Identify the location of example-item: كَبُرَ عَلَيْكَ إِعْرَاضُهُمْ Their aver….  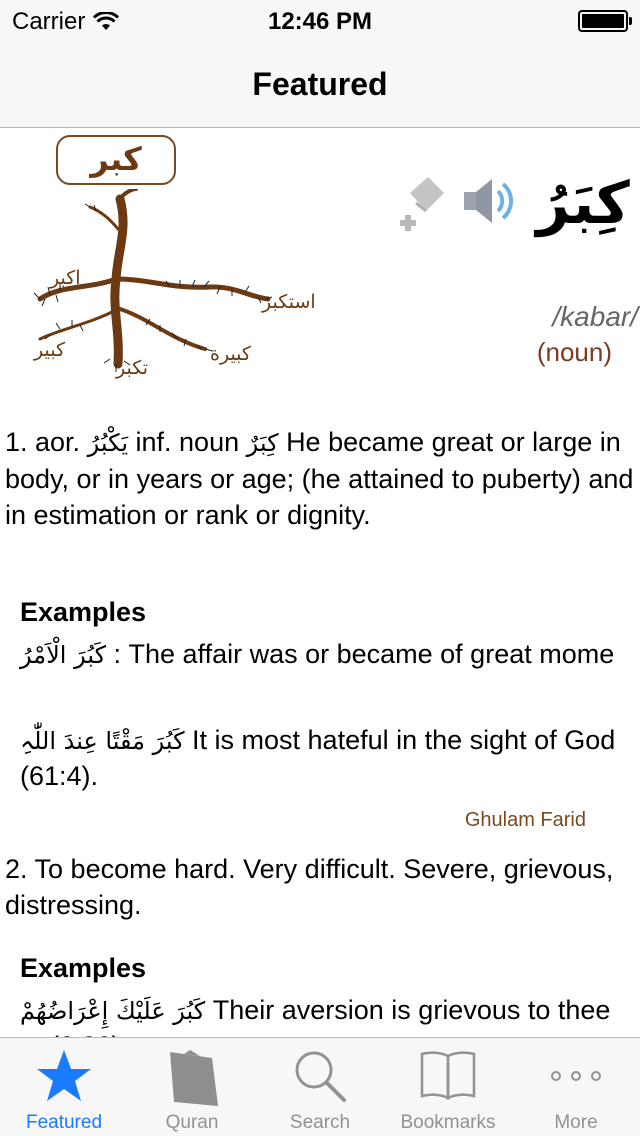
(327, 1015).